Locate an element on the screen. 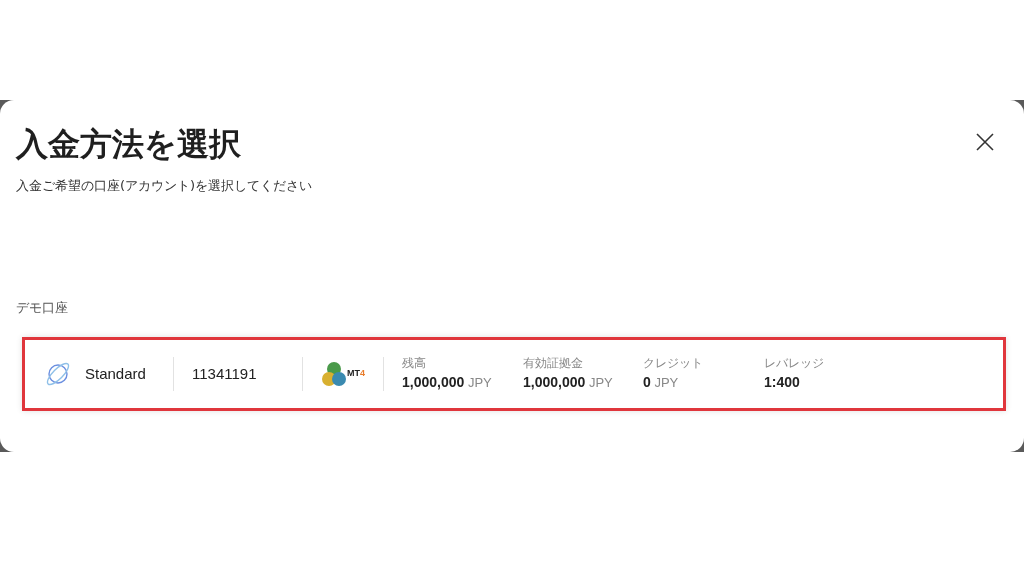 This screenshot has width=1024, height=576. stat-label: 有効証拠金 is located at coordinates (553, 363).